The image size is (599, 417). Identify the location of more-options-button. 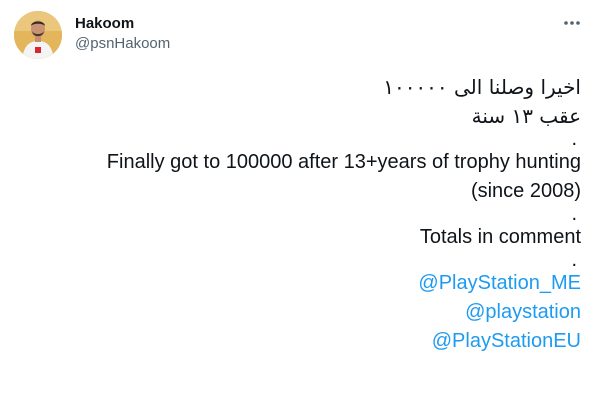
(572, 23).